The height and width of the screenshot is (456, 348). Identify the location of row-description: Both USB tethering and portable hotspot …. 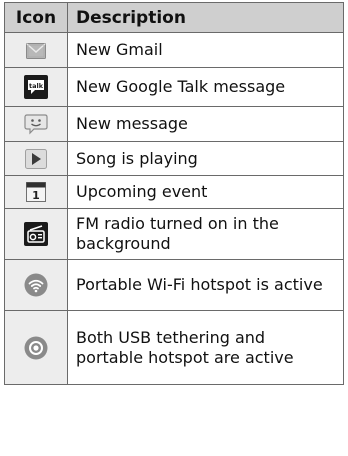
(205, 347).